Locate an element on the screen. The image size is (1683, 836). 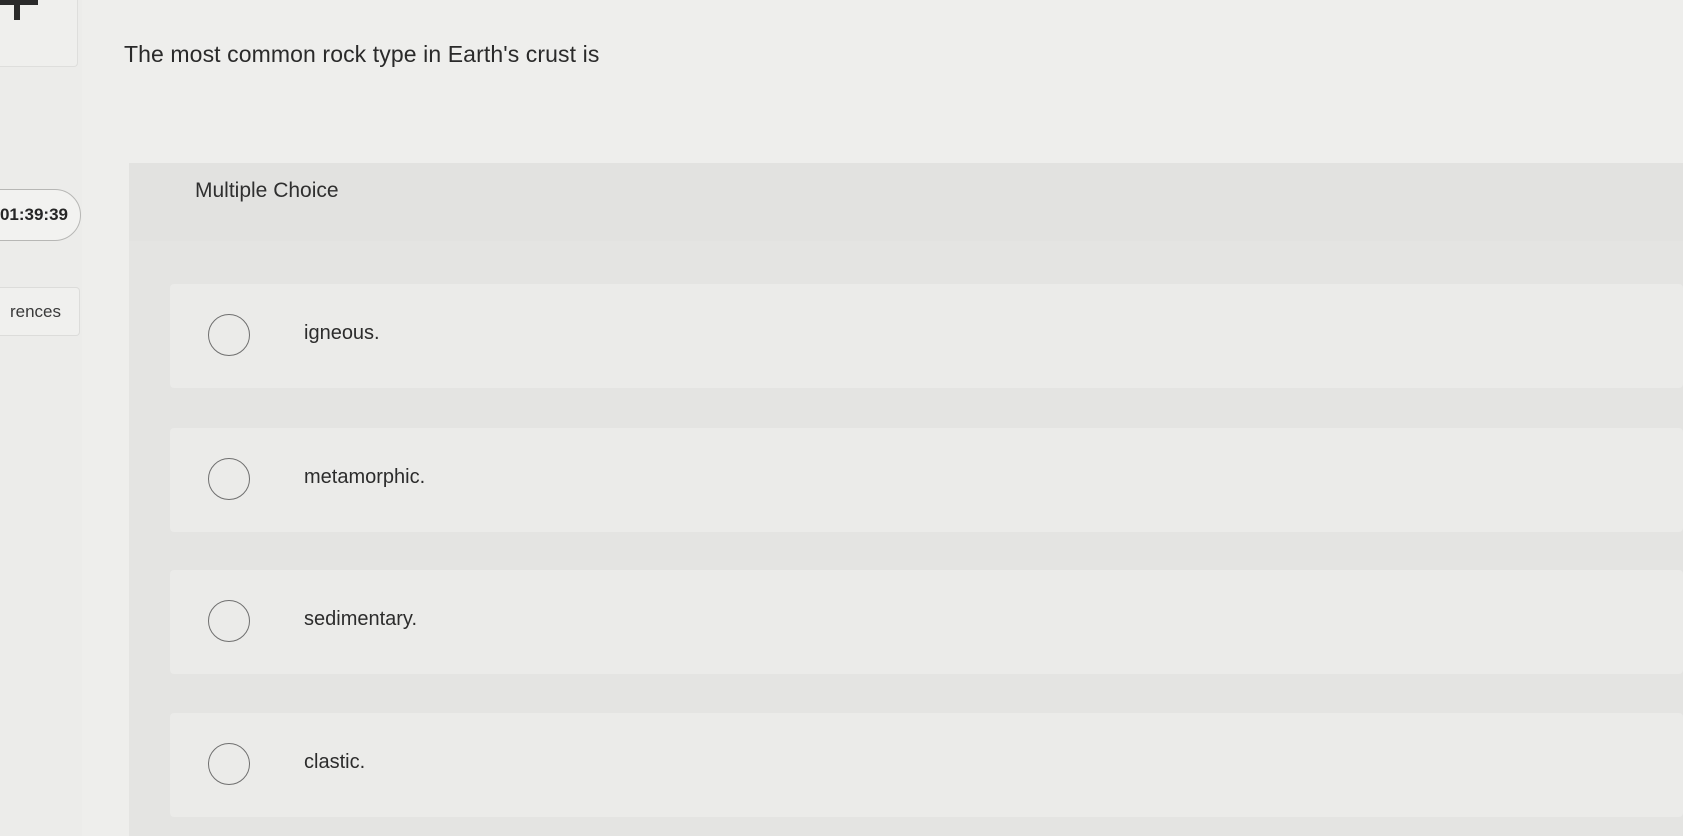
question-type-label: Multiple Choice is located at coordinates (267, 190).